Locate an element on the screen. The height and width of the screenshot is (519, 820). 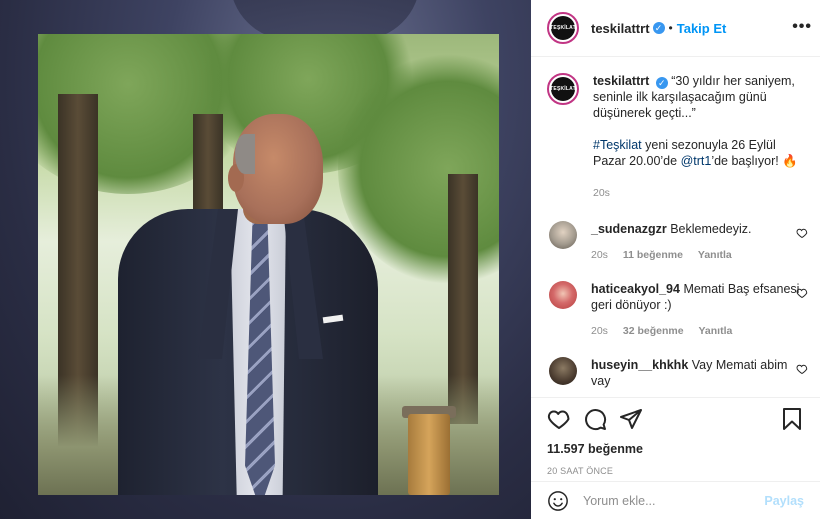
comment-username: haticeakyol_94 is located at coordinates (635, 289).